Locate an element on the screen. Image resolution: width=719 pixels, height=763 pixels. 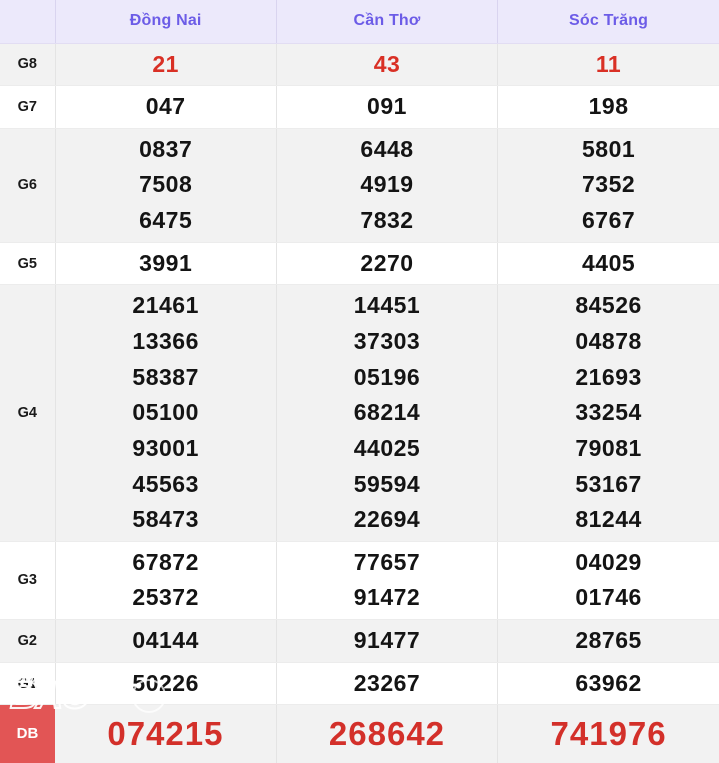
prize-cell-g1-dong-nai: 50226 is located at coordinates (166, 684).